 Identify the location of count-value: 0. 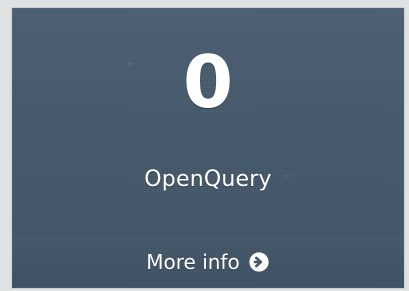
(208, 82).